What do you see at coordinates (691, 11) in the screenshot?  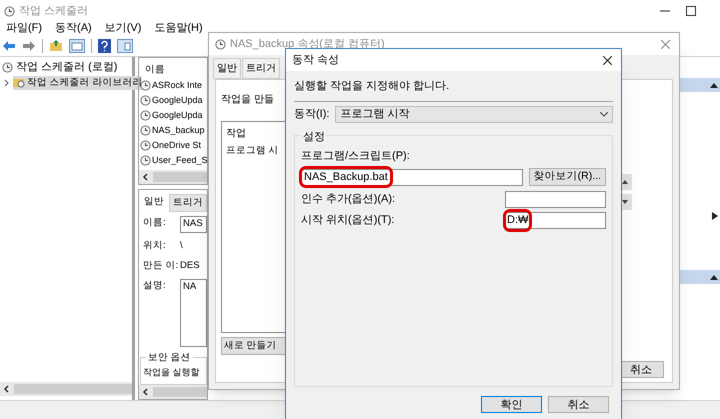 I see `maximize-icon` at bounding box center [691, 11].